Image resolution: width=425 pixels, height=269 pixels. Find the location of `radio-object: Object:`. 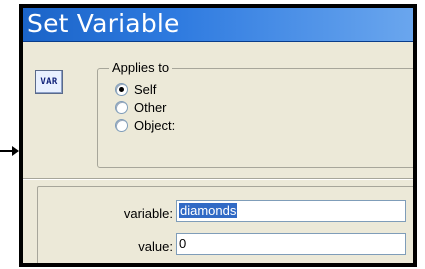

radio-object: Object: is located at coordinates (145, 125).